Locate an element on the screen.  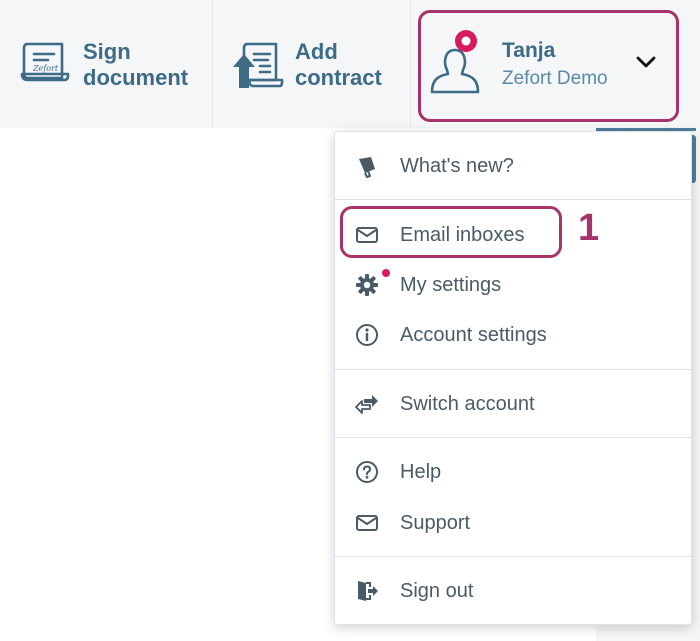
chevron-down-icon is located at coordinates (646, 62).